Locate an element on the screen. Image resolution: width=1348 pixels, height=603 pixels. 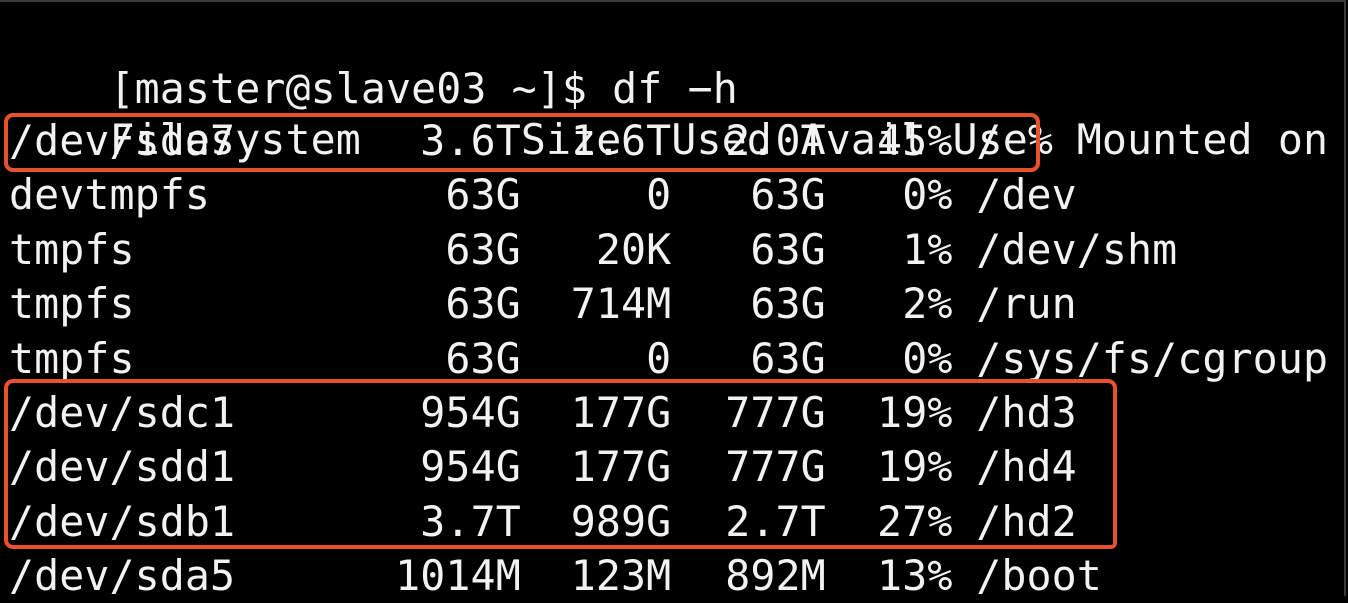
cell-size: 3.7T is located at coordinates (470, 521).